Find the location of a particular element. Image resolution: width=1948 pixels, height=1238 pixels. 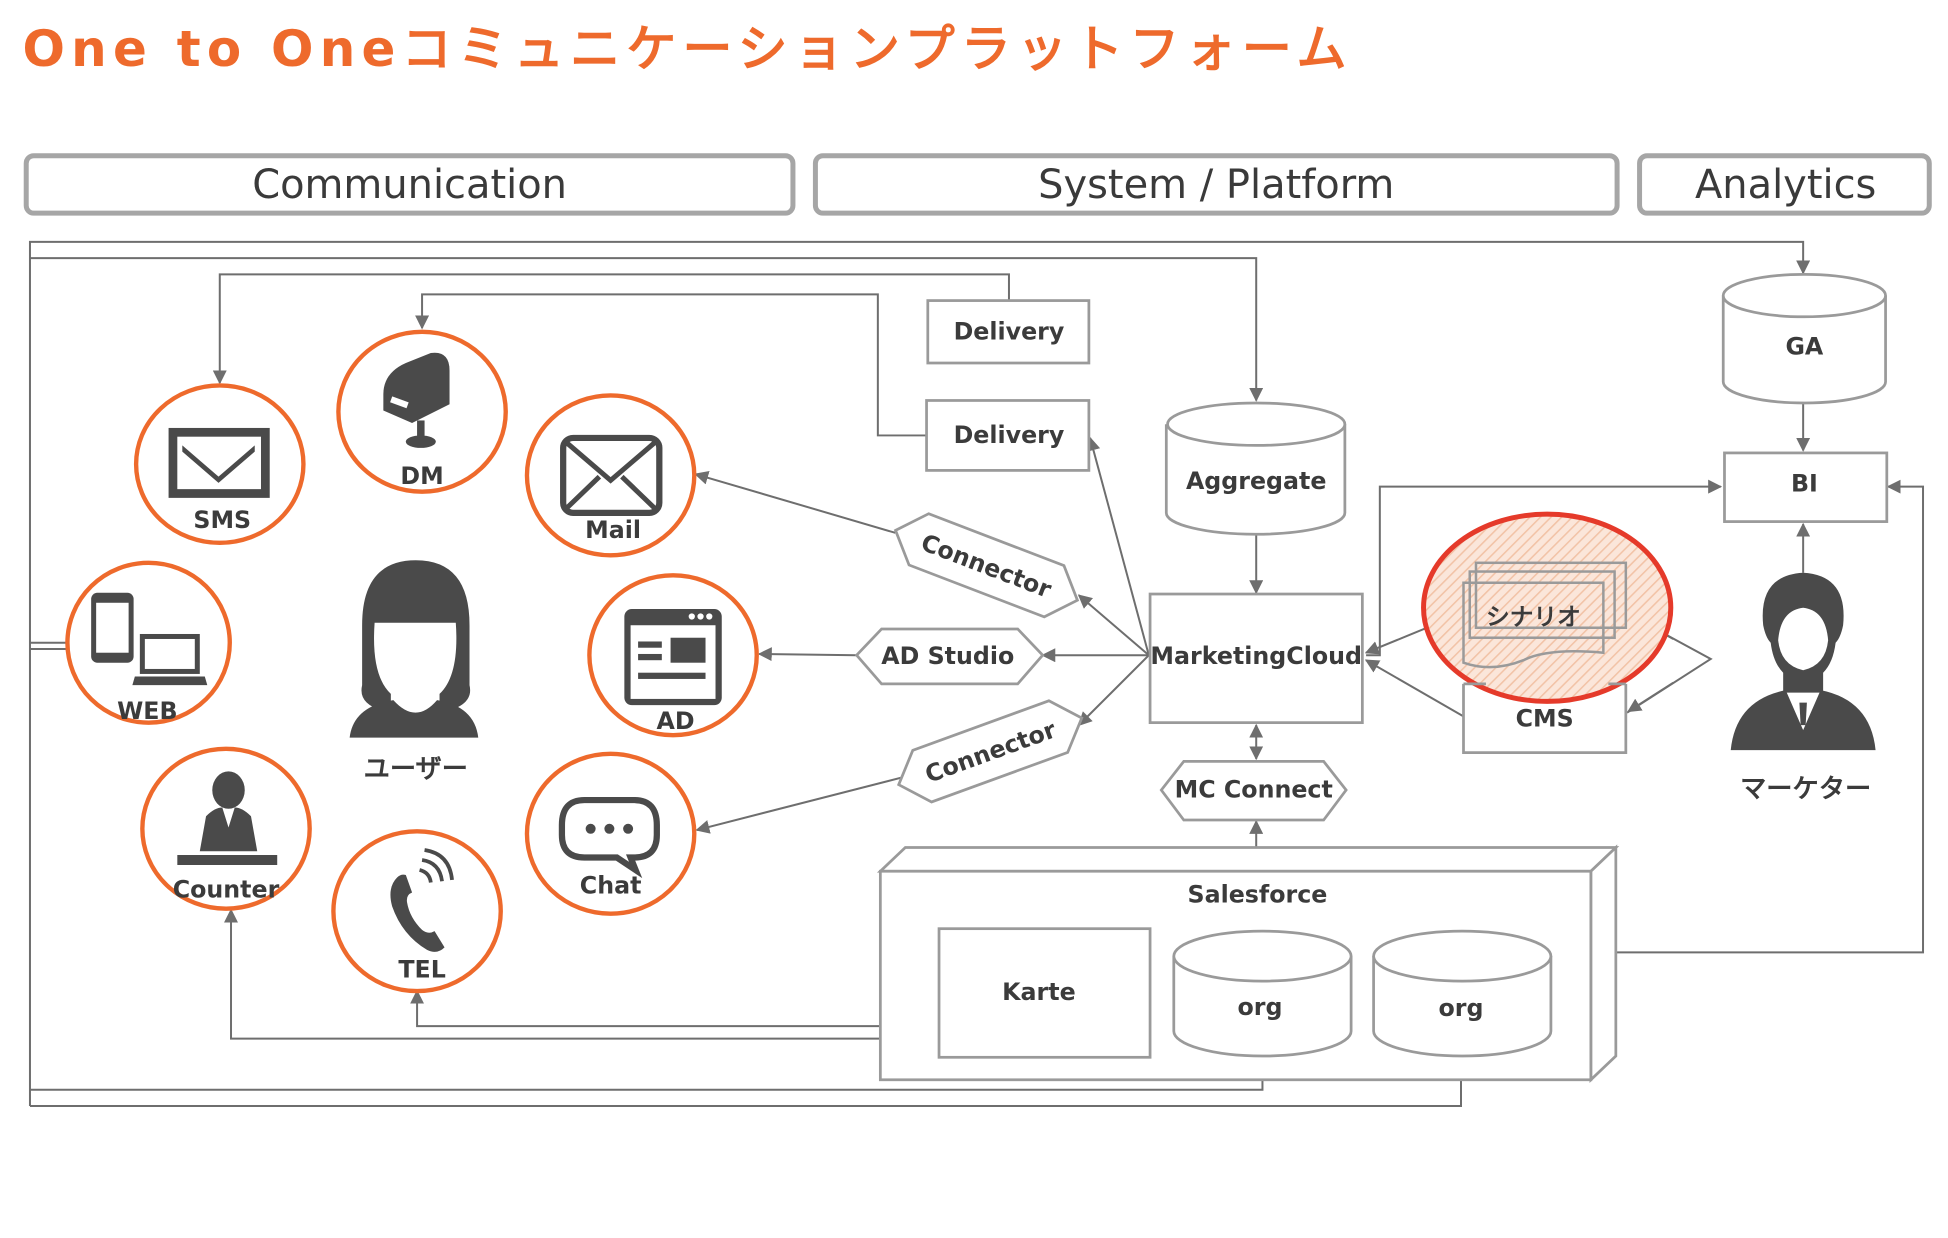

section-system-platform: System / Platform is located at coordinates (1216, 184).